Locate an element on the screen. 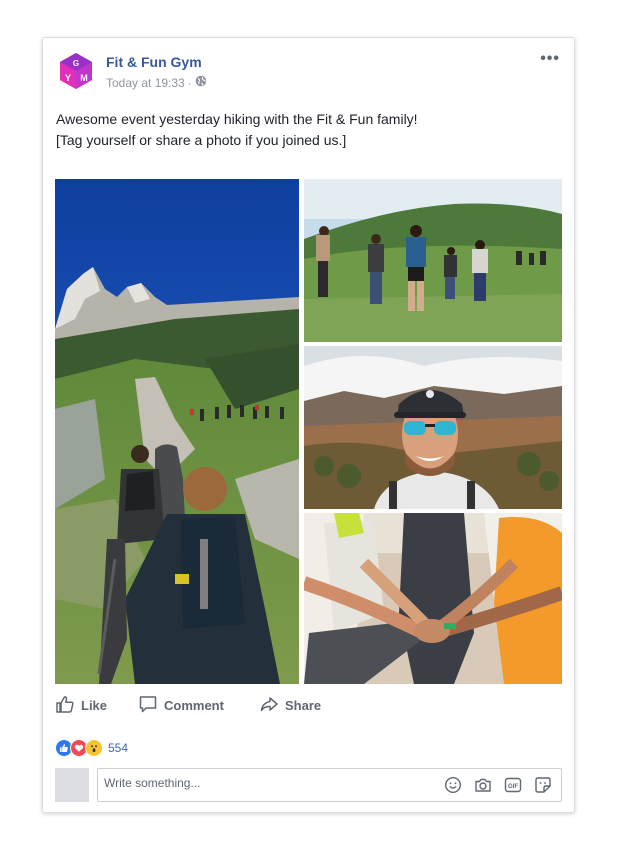 This screenshot has height=850, width=621. svg-text: M is located at coordinates (84, 78).